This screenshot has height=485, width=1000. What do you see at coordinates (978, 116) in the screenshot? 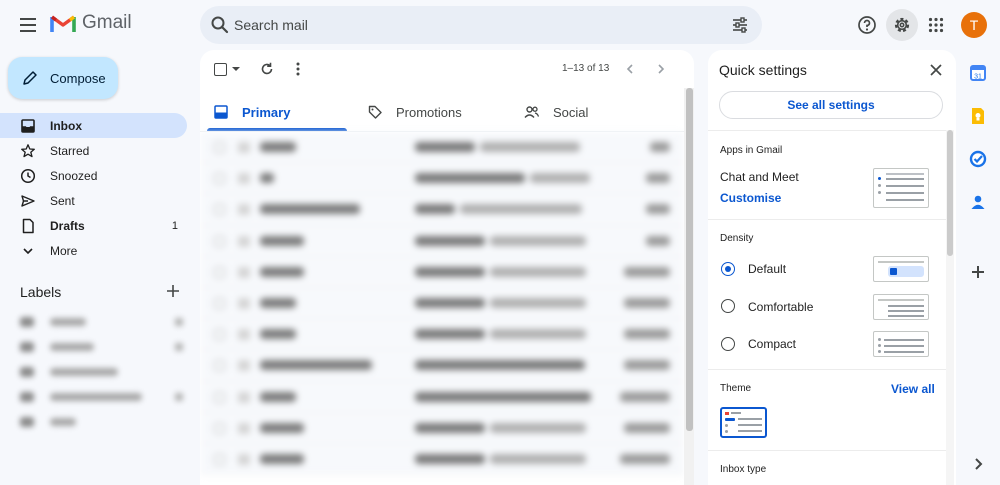
I see `keep-icon` at bounding box center [978, 116].